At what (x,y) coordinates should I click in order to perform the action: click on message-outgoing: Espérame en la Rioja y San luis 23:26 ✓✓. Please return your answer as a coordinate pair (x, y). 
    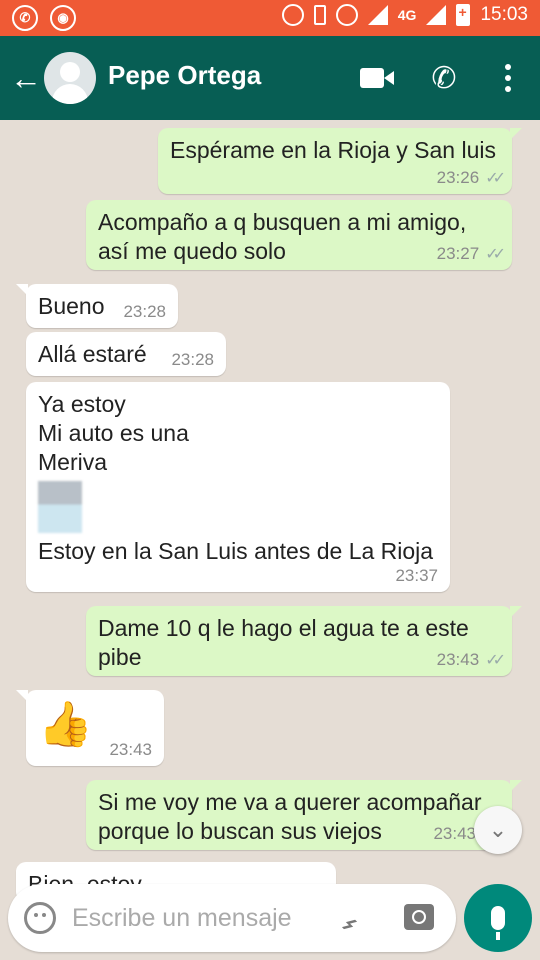
    Looking at the image, I should click on (340, 161).